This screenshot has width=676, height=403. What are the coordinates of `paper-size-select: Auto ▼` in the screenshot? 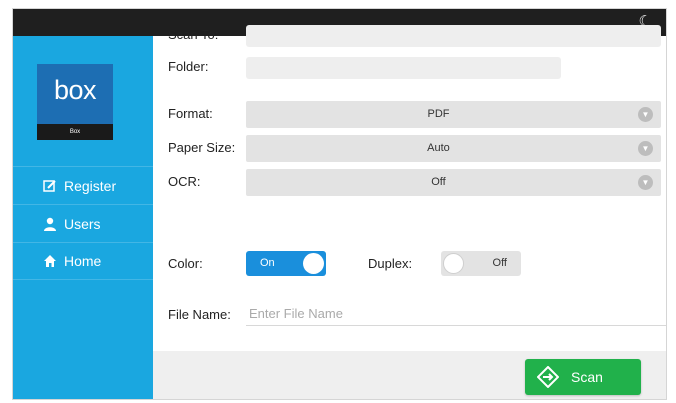 It's located at (453, 148).